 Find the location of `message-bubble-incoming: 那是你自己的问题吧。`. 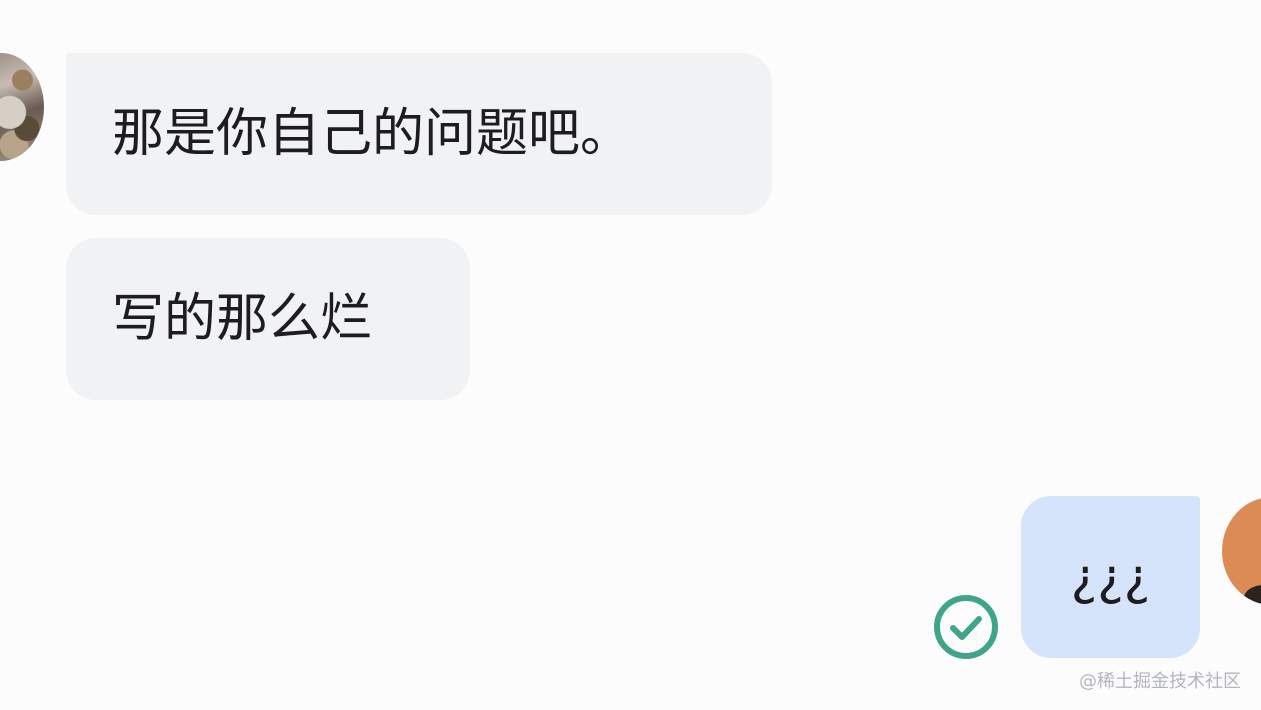

message-bubble-incoming: 那是你自己的问题吧。 is located at coordinates (419, 134).